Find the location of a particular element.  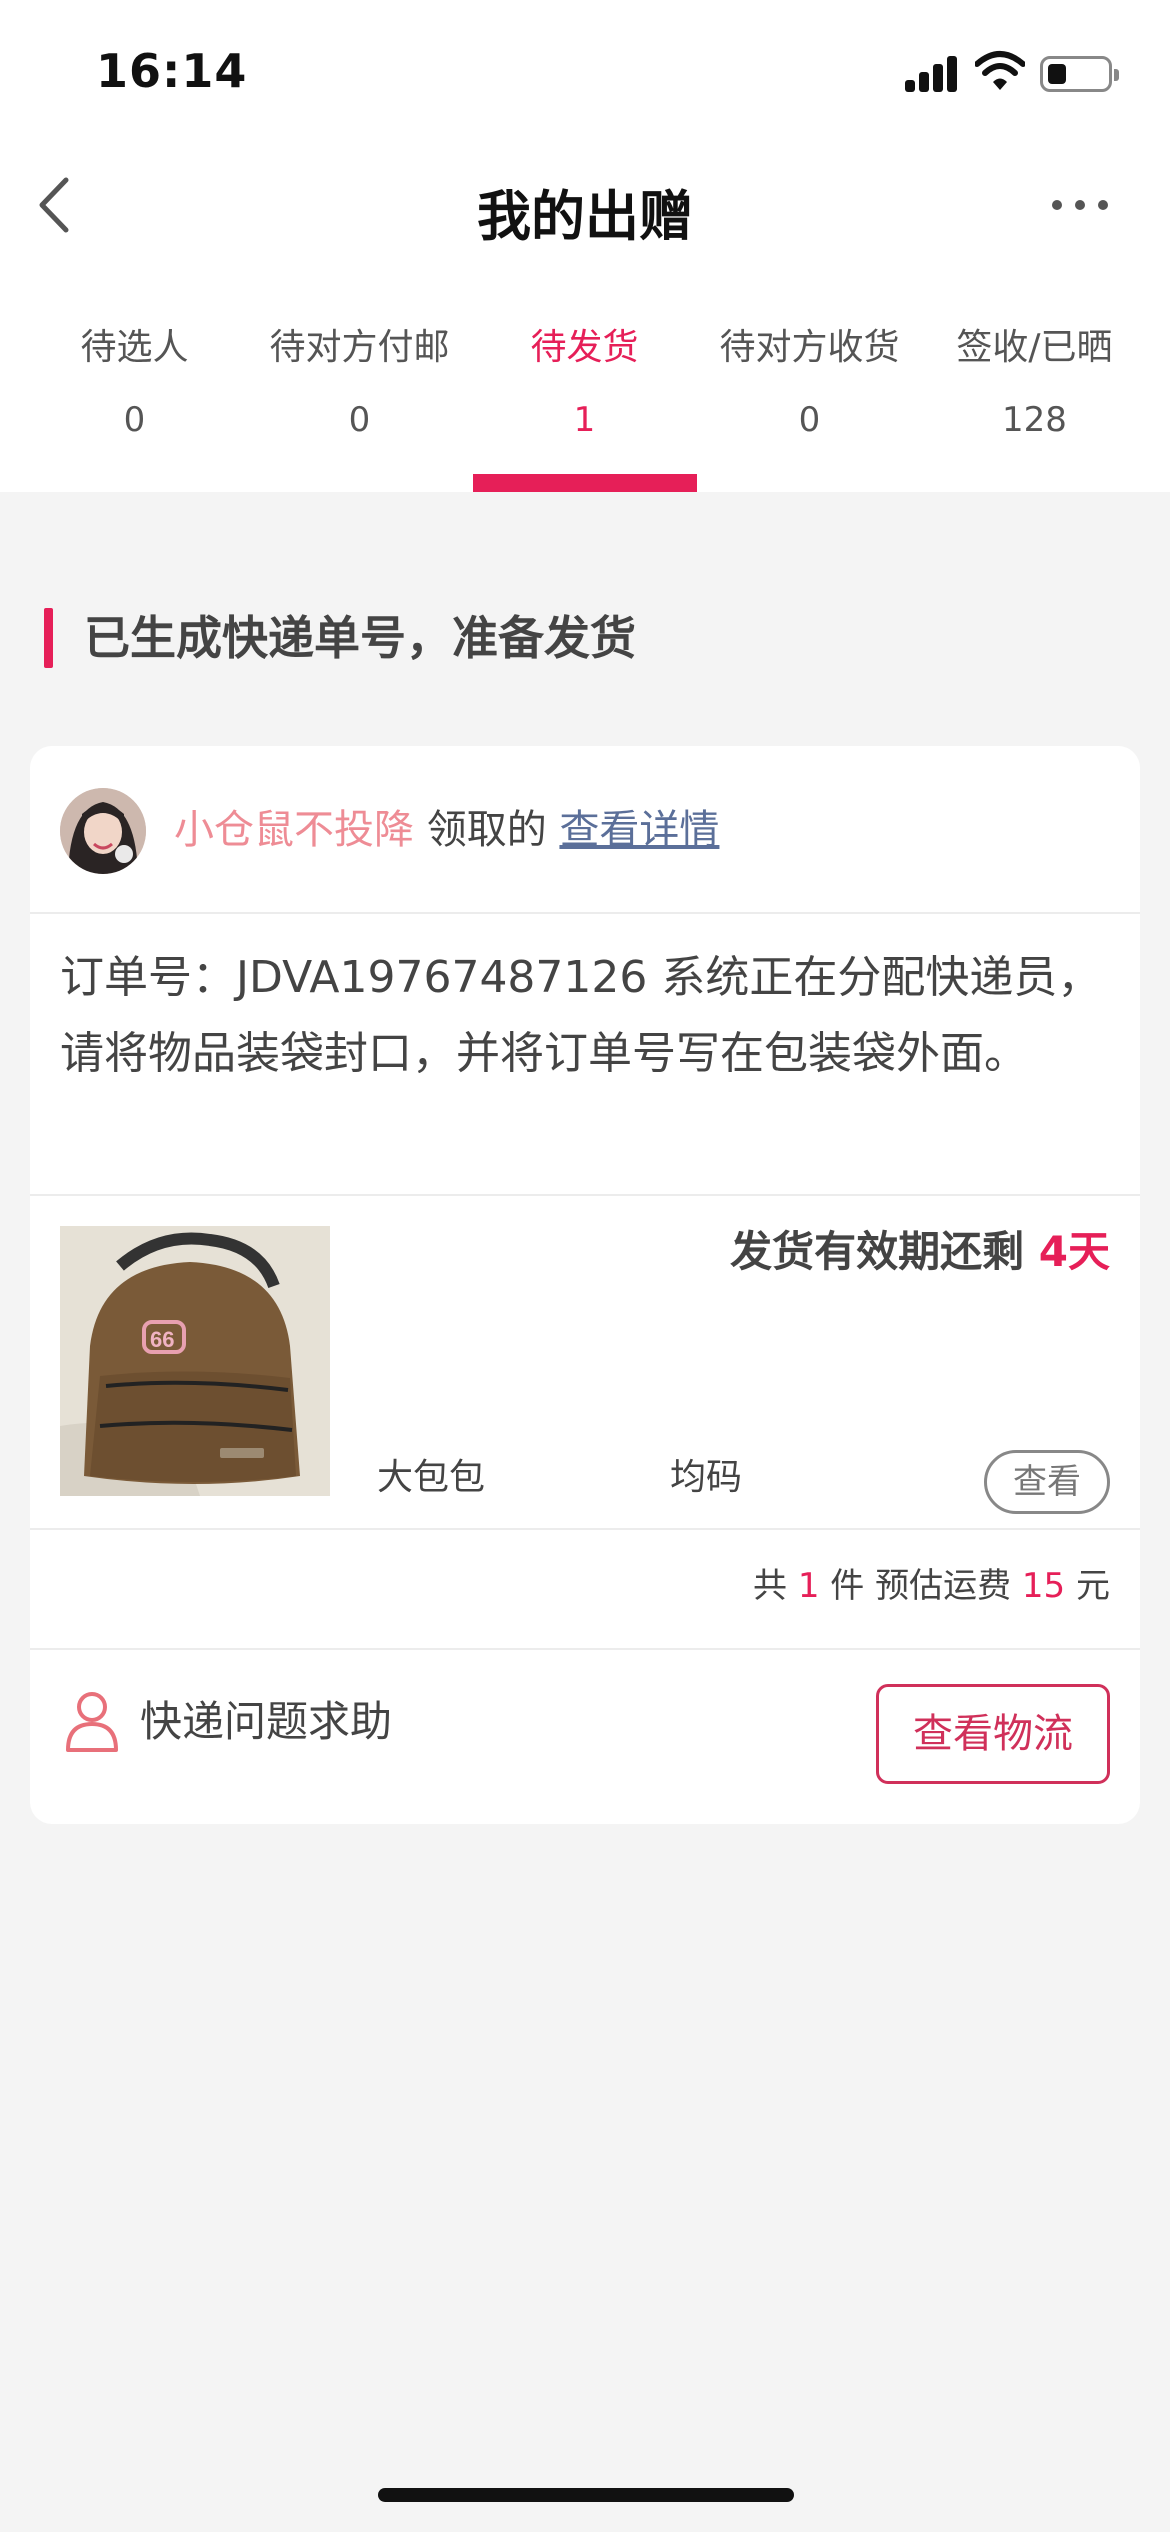

order-summary: 共 1 件 预估运费 15 元 is located at coordinates (931, 1586).